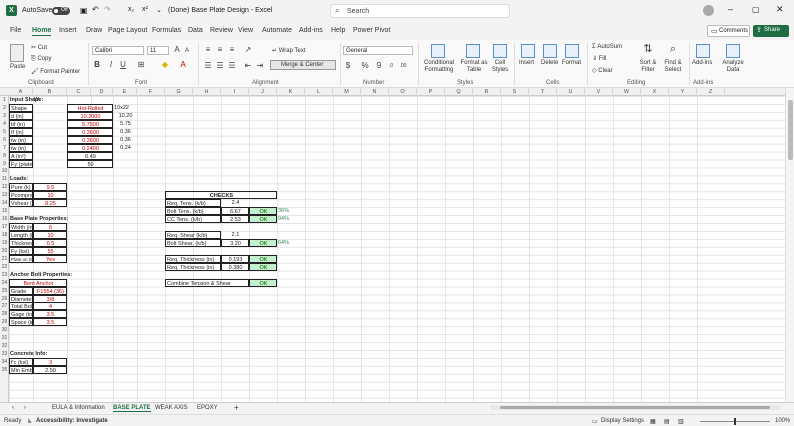 This screenshot has width=794, height=426. Describe the element at coordinates (703, 51) in the screenshot. I see `add-ins-icon` at that location.